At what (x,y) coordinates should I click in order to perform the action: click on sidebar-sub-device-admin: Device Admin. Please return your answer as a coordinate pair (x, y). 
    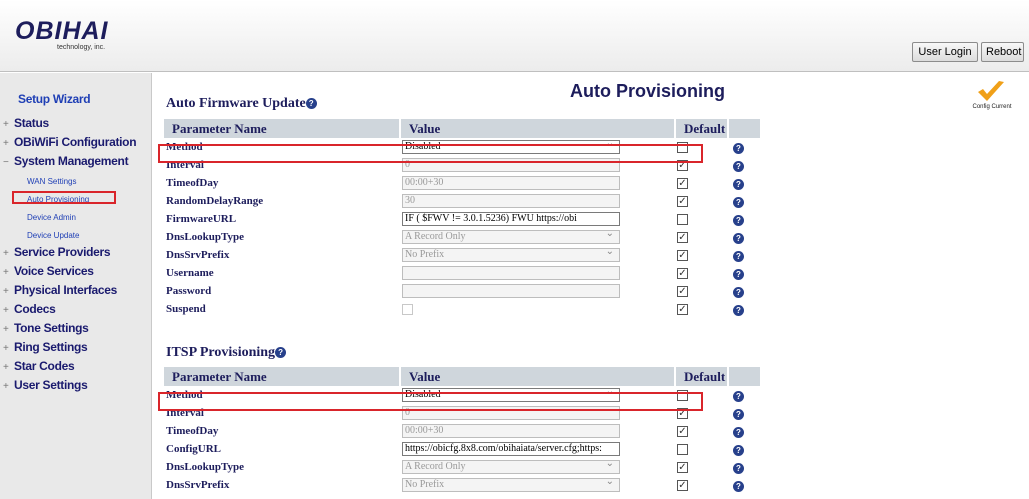
    Looking at the image, I should click on (51, 217).